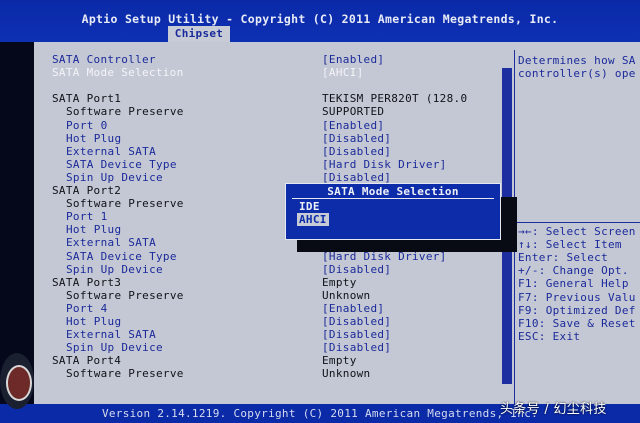 The width and height of the screenshot is (640, 423). Describe the element at coordinates (87, 282) in the screenshot. I see `setting-label: SATA Port3` at that location.